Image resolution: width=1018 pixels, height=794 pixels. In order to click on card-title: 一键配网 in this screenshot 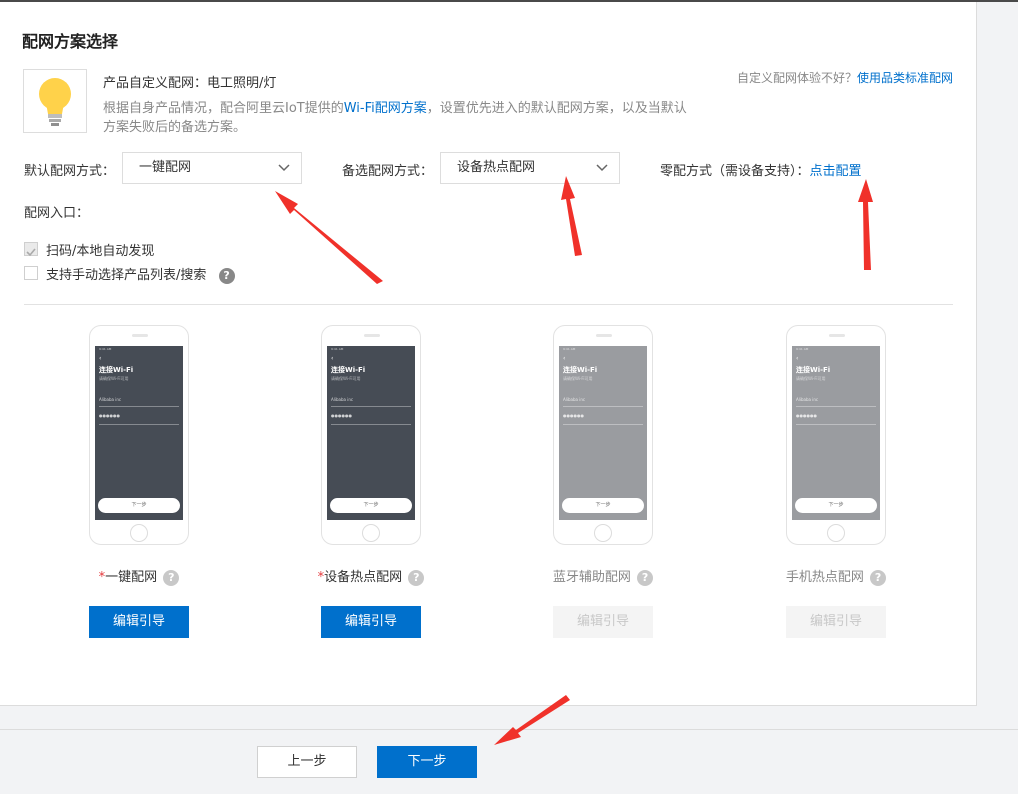, I will do `click(131, 577)`.